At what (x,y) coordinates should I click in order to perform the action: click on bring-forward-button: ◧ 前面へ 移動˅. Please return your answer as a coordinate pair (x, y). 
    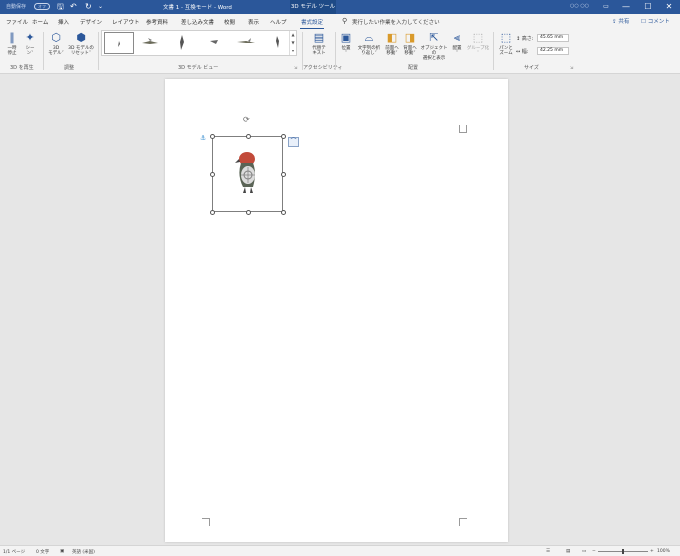
    Looking at the image, I should click on (392, 44).